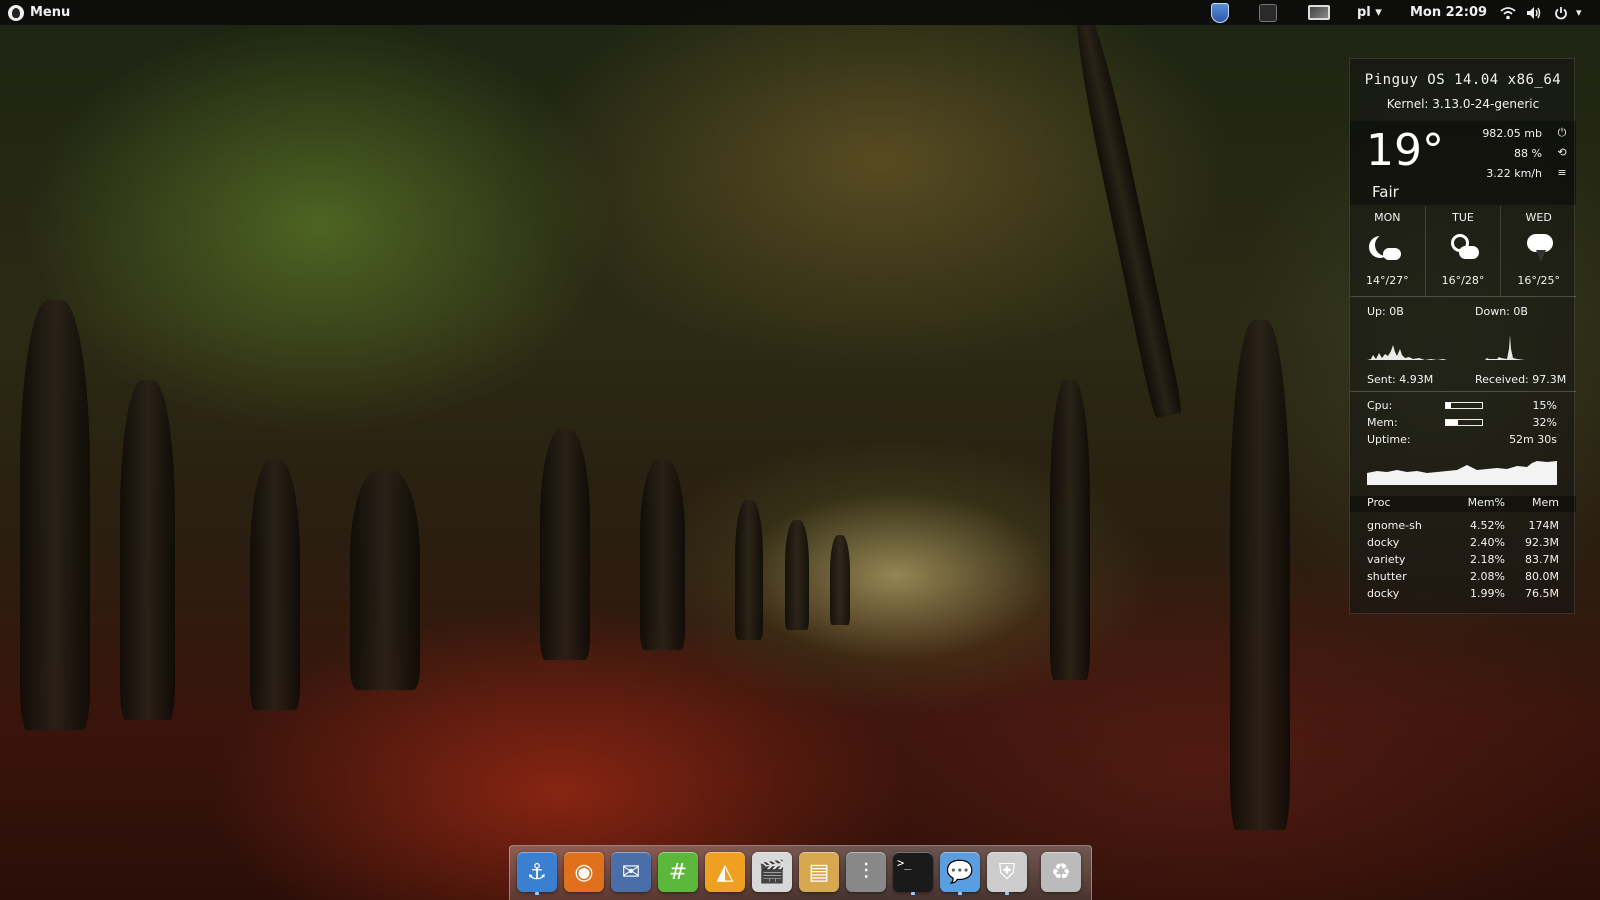 This screenshot has height=900, width=1600. What do you see at coordinates (1448, 12) in the screenshot?
I see `clock: Mon 22:09` at bounding box center [1448, 12].